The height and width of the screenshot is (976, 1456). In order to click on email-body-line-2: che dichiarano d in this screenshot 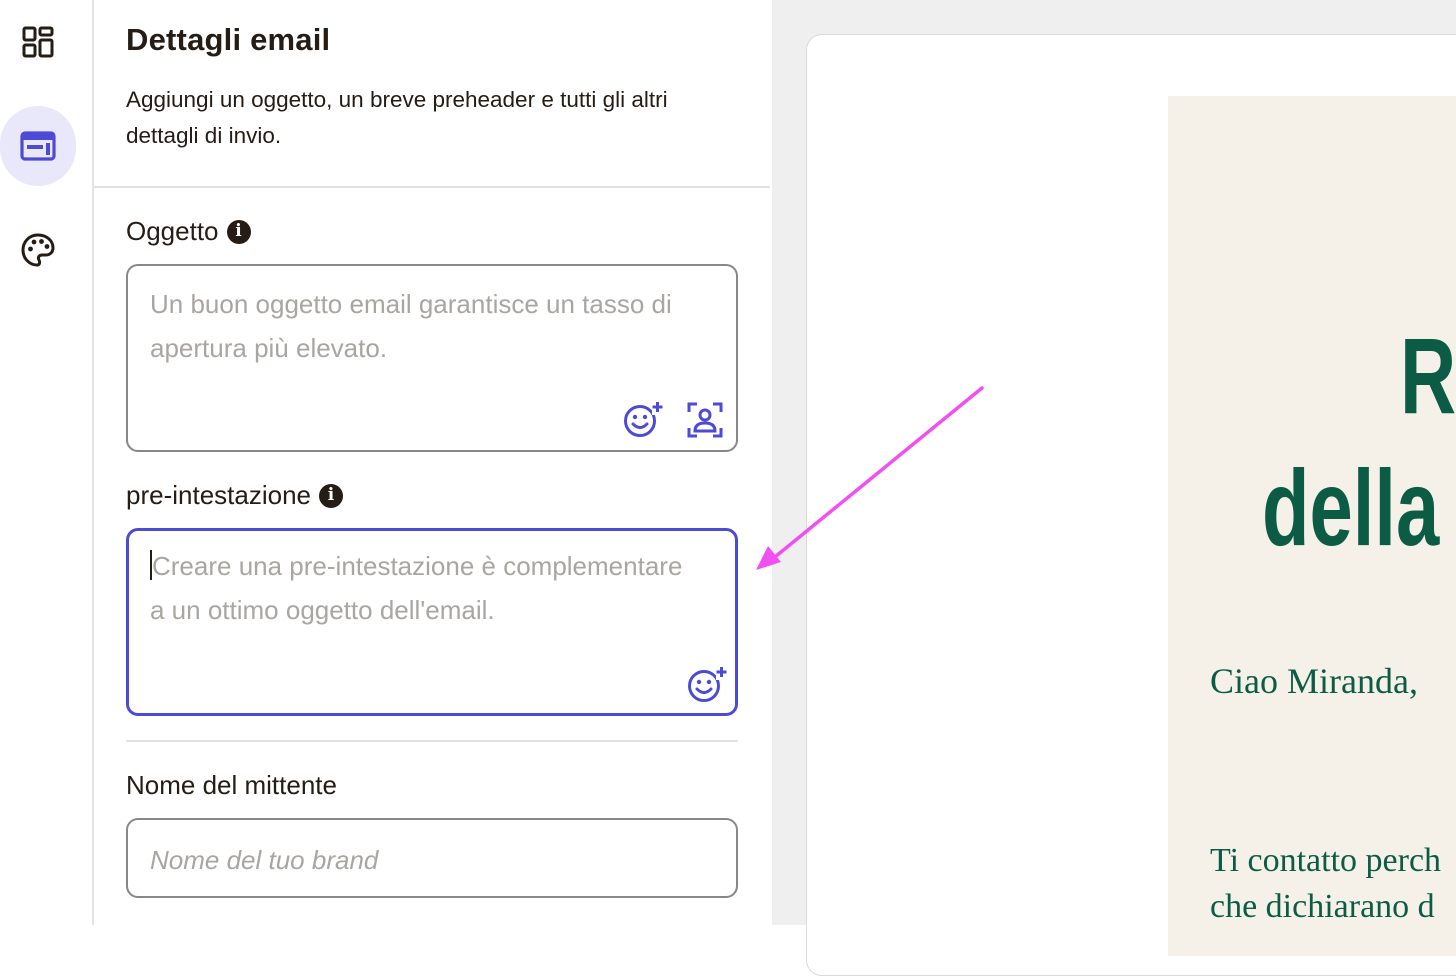, I will do `click(1322, 906)`.